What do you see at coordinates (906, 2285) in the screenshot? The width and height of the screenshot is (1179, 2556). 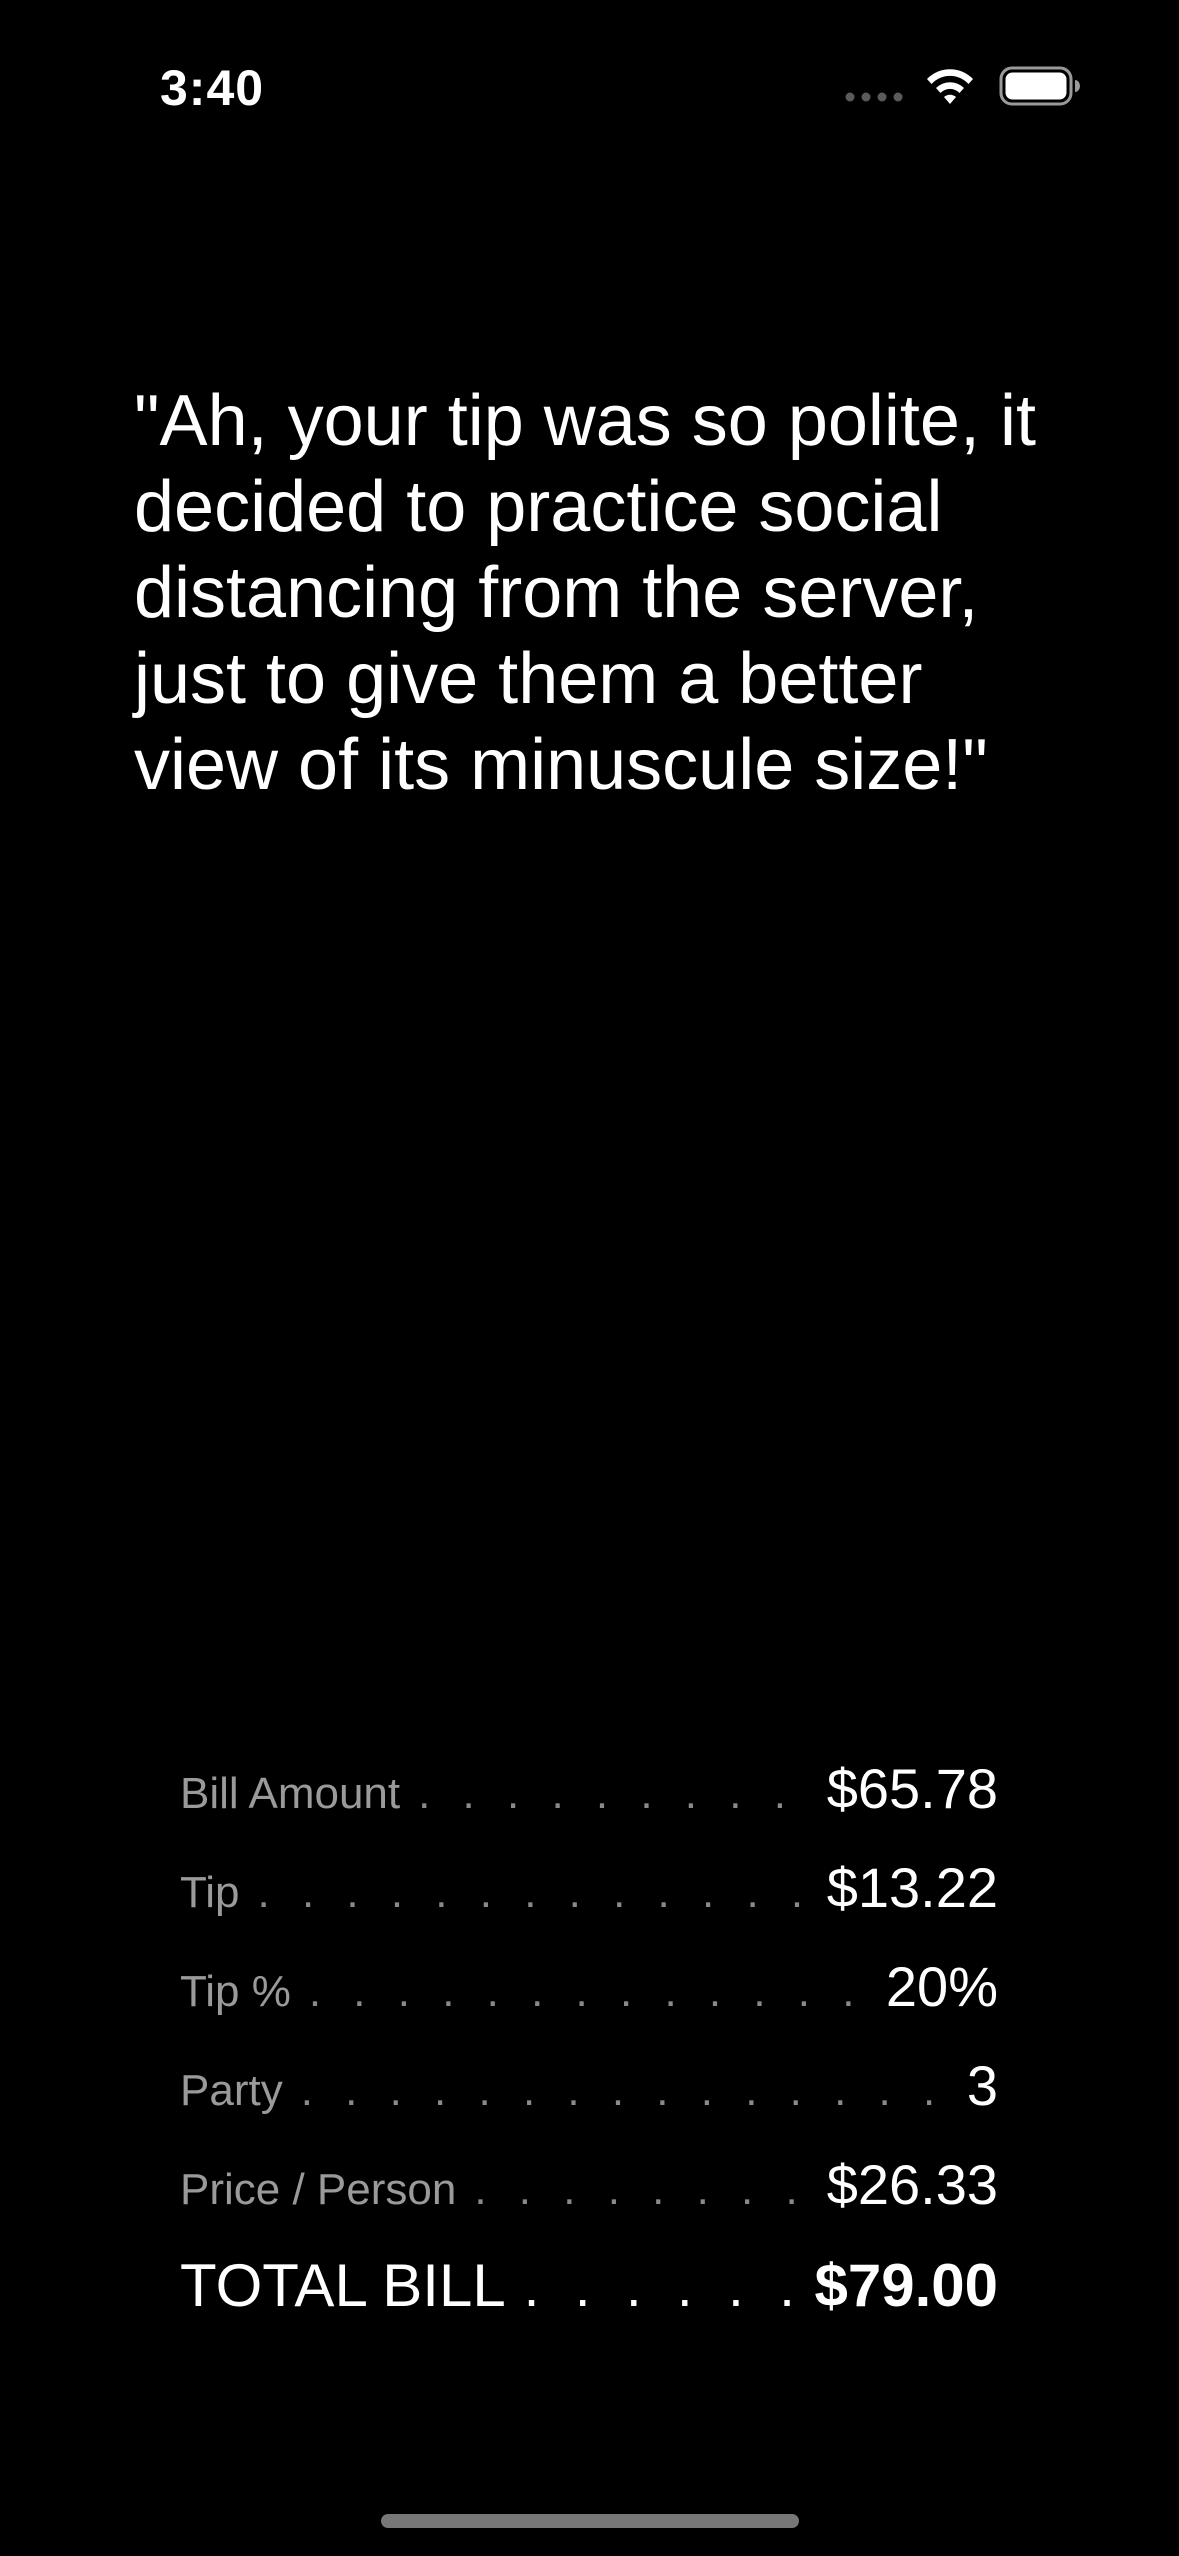 I see `total-bill-value: $79.00` at bounding box center [906, 2285].